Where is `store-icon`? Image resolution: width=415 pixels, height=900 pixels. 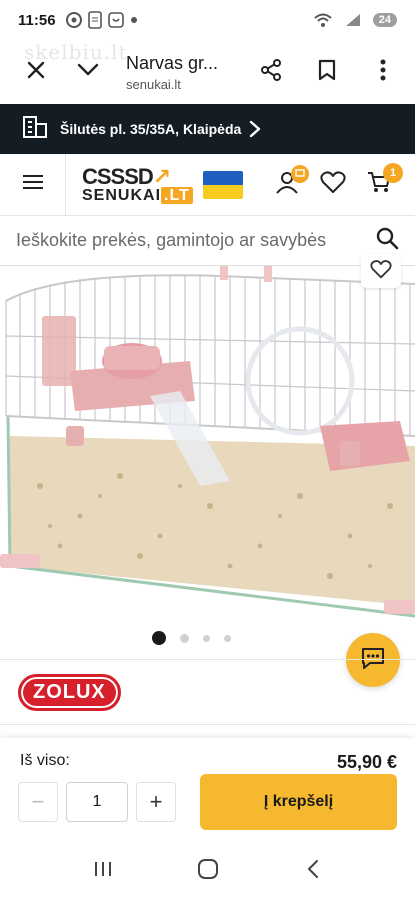 store-icon is located at coordinates (35, 129).